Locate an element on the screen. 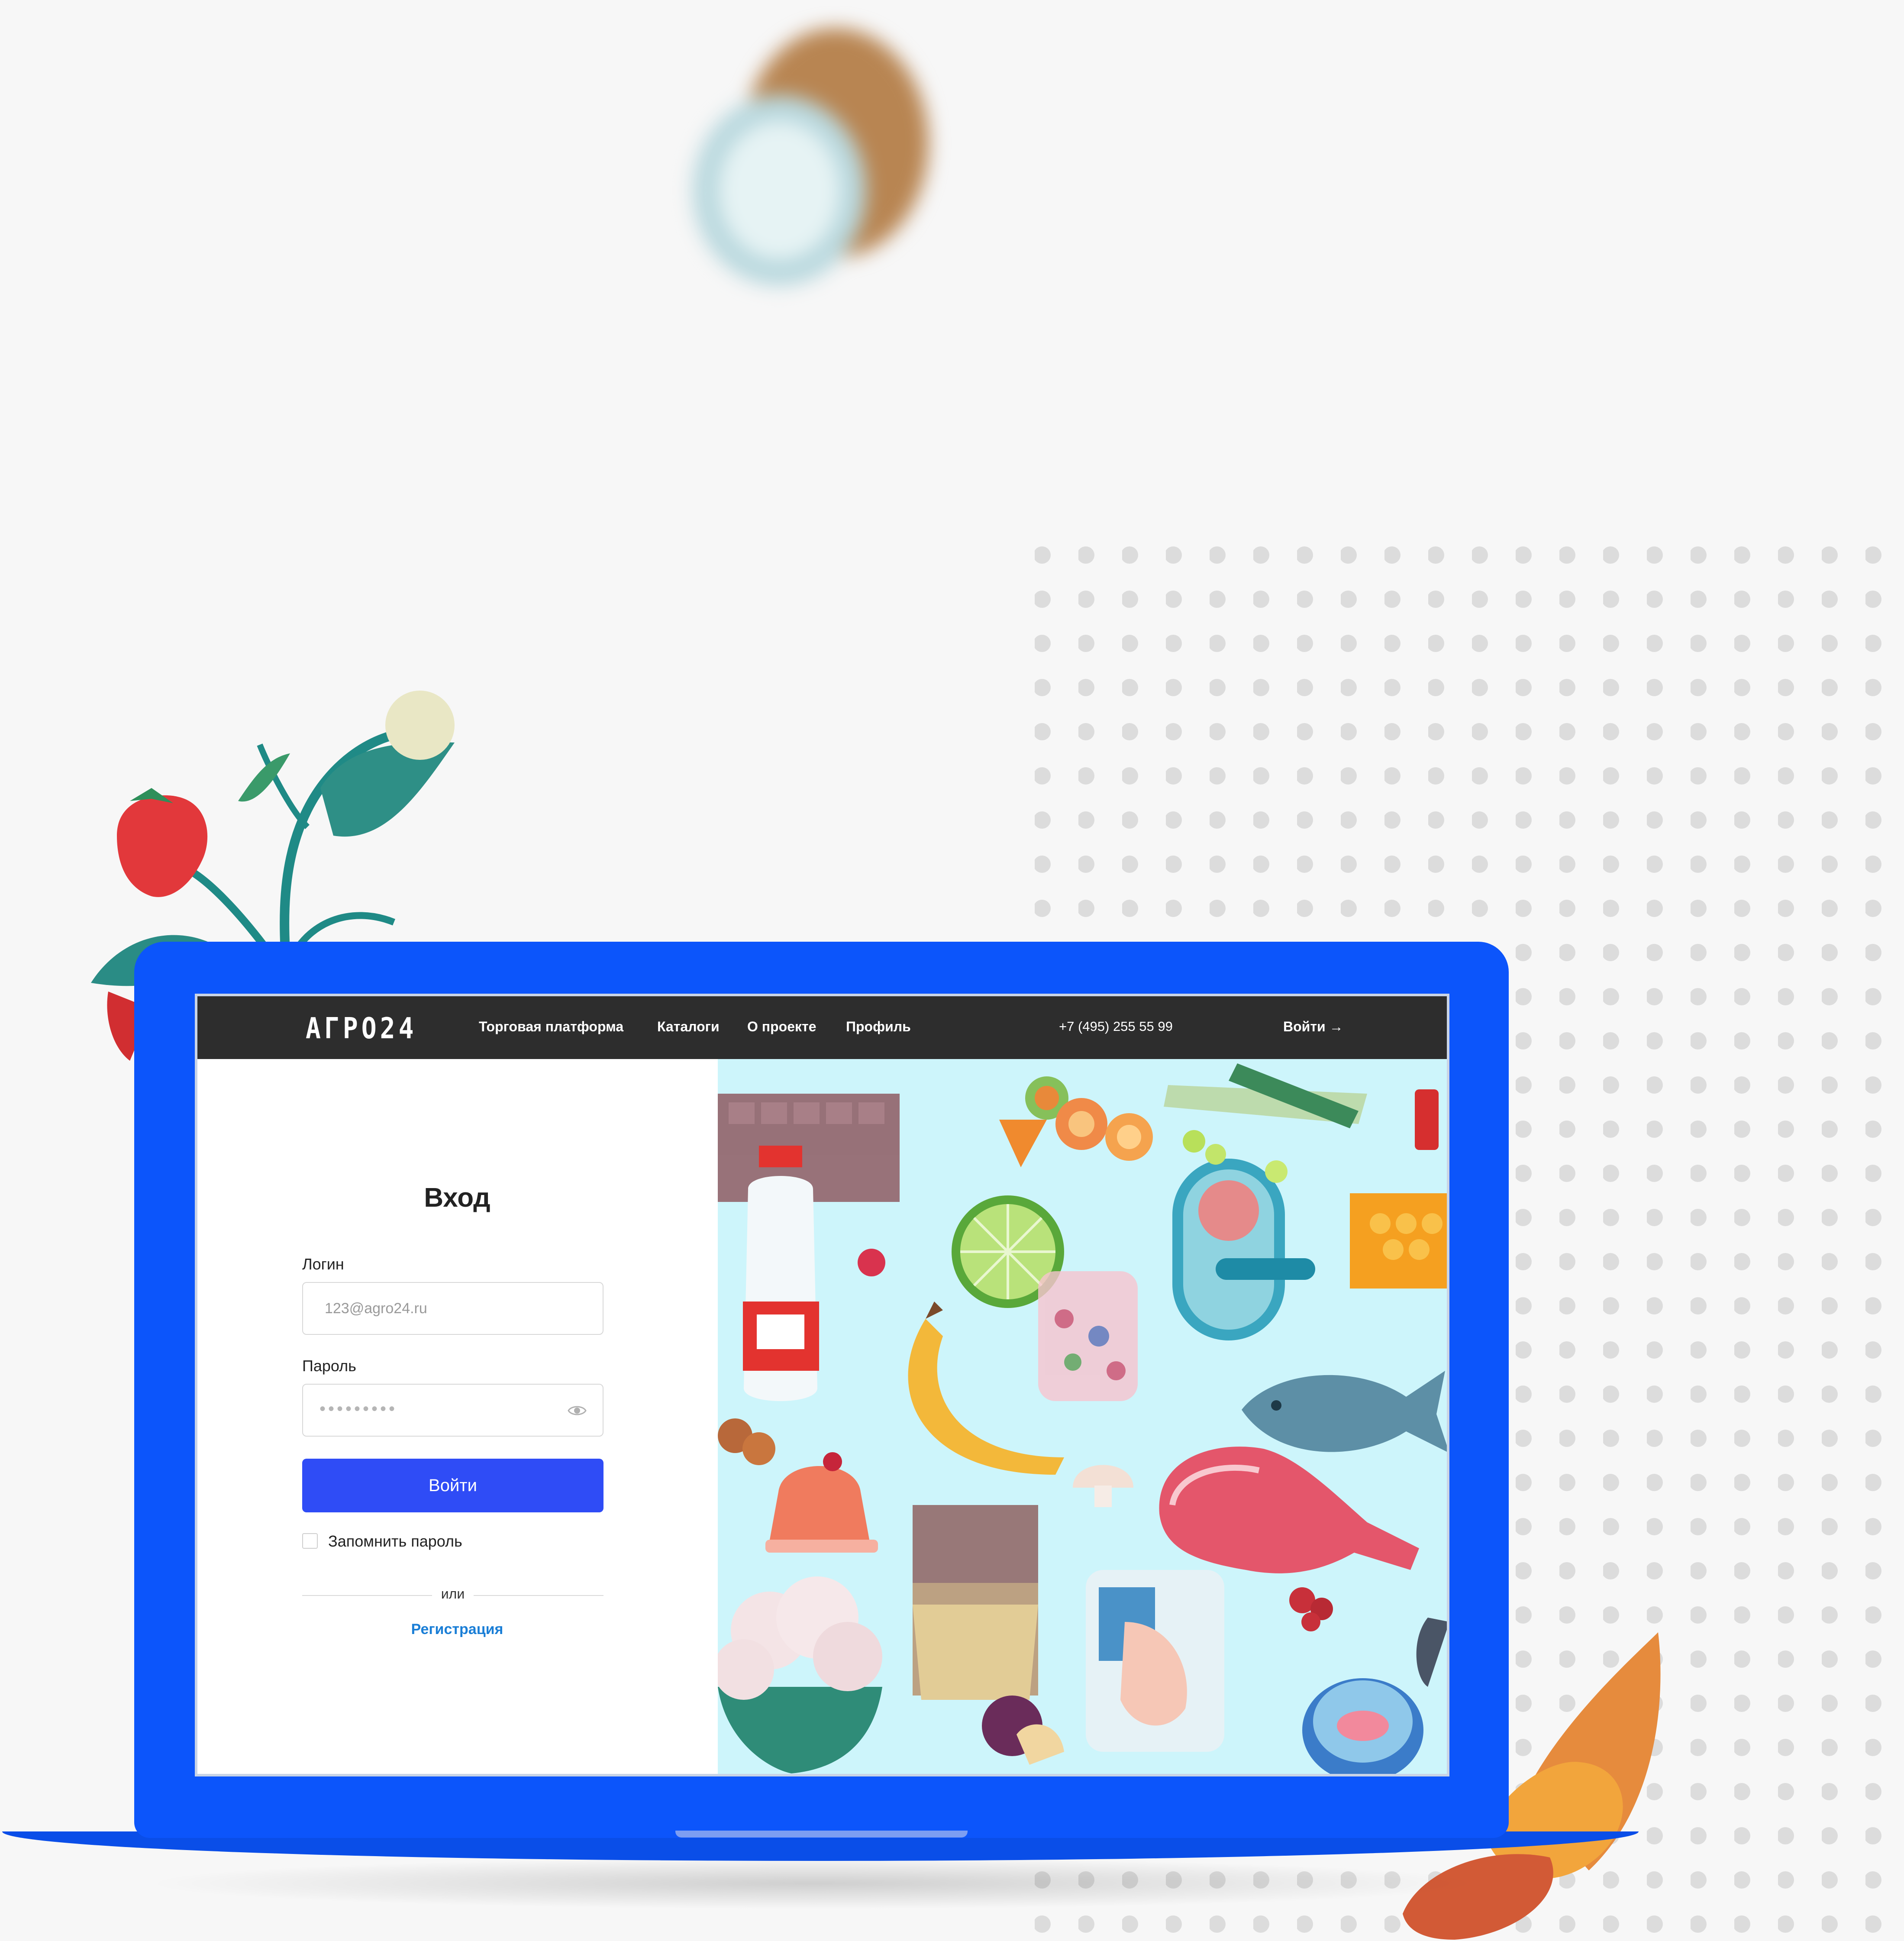 This screenshot has width=1904, height=1941. password-input: ••••••••• is located at coordinates (452, 1410).